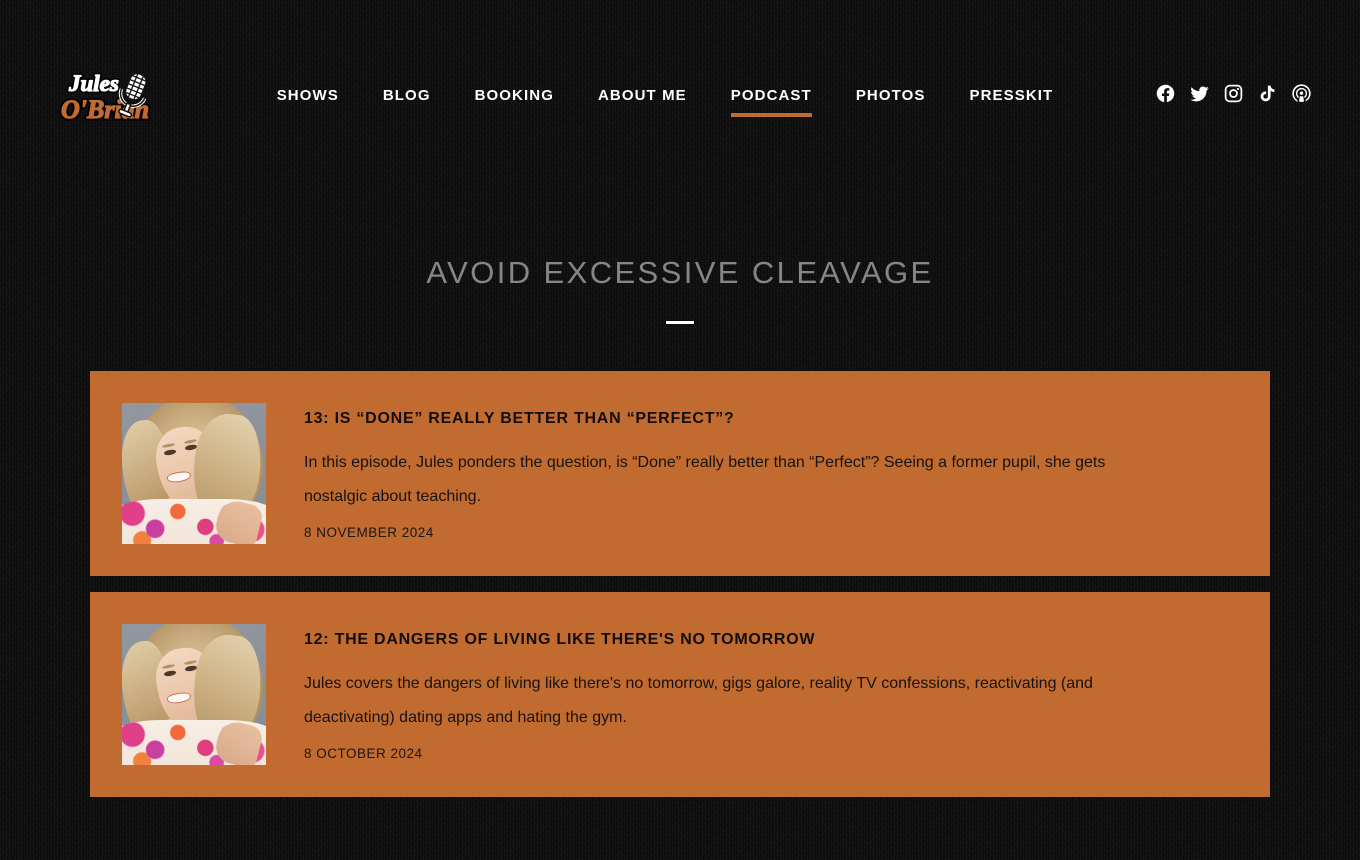 Image resolution: width=1360 pixels, height=860 pixels. I want to click on episode-date: 8 OCTOBER 2024, so click(363, 753).